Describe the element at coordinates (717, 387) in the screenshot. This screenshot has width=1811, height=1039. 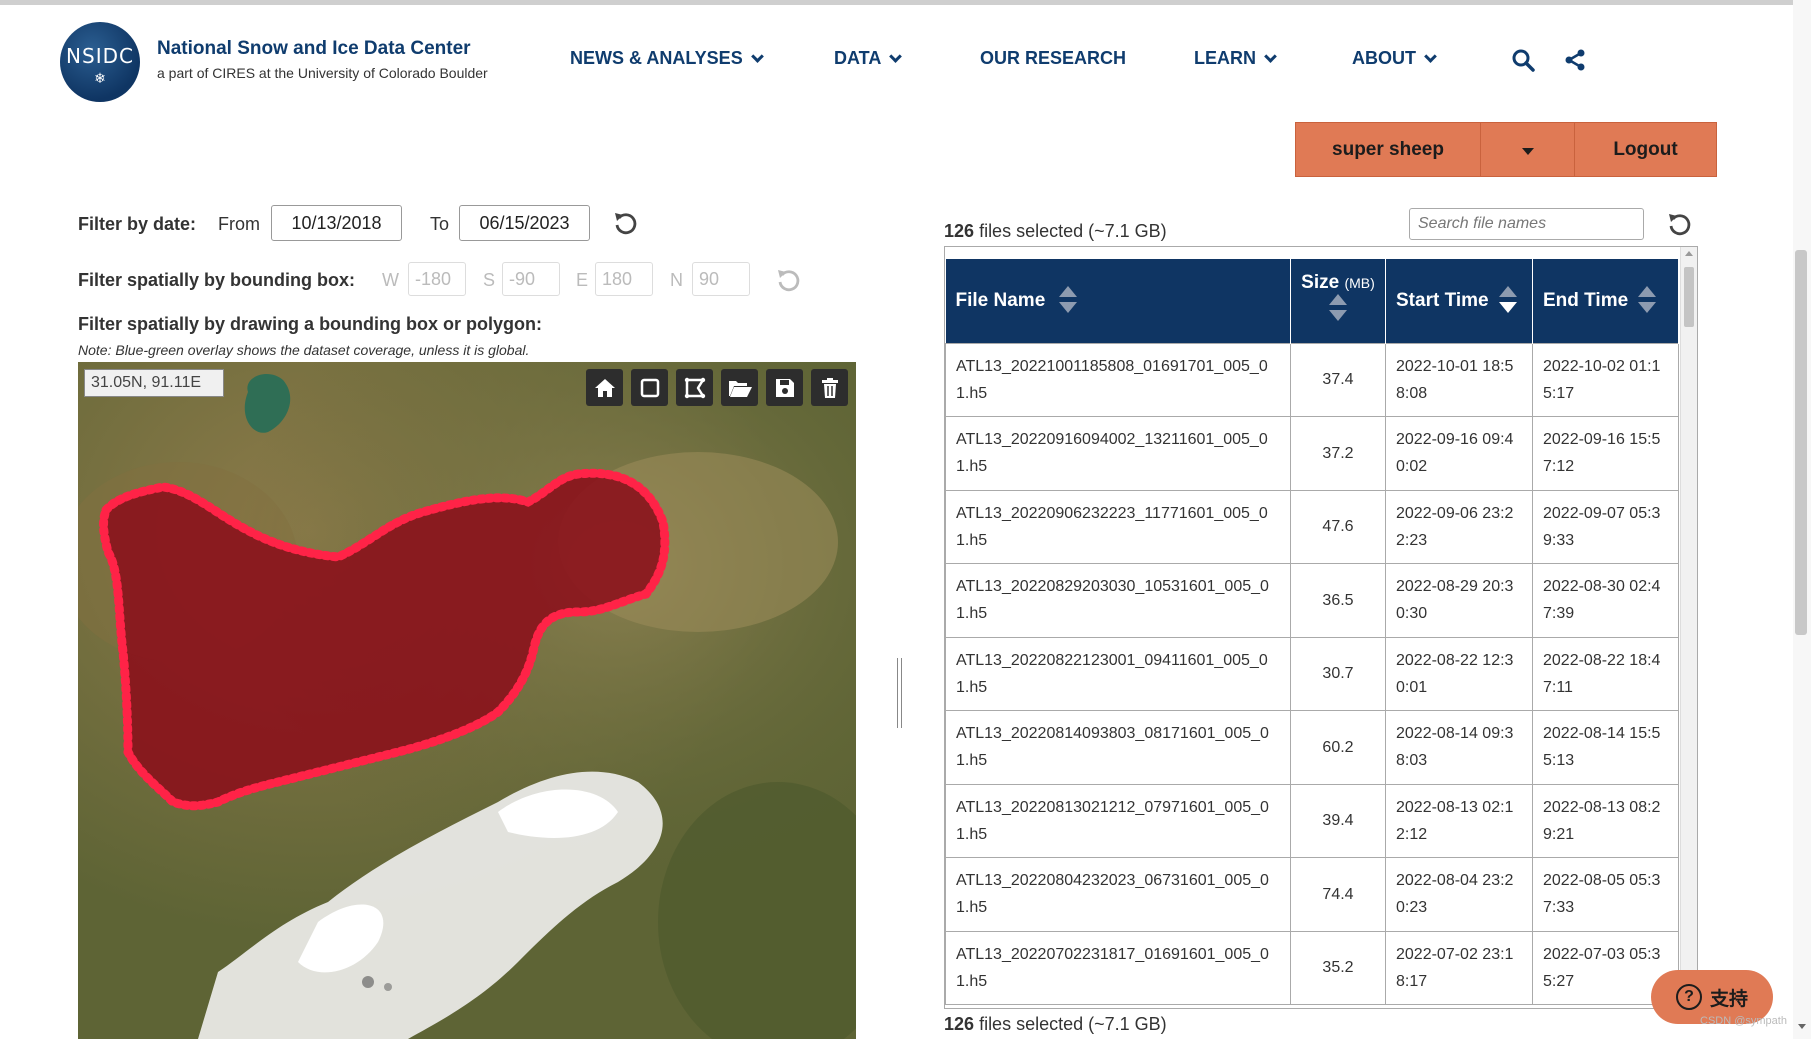
I see `map-toolbar` at that location.